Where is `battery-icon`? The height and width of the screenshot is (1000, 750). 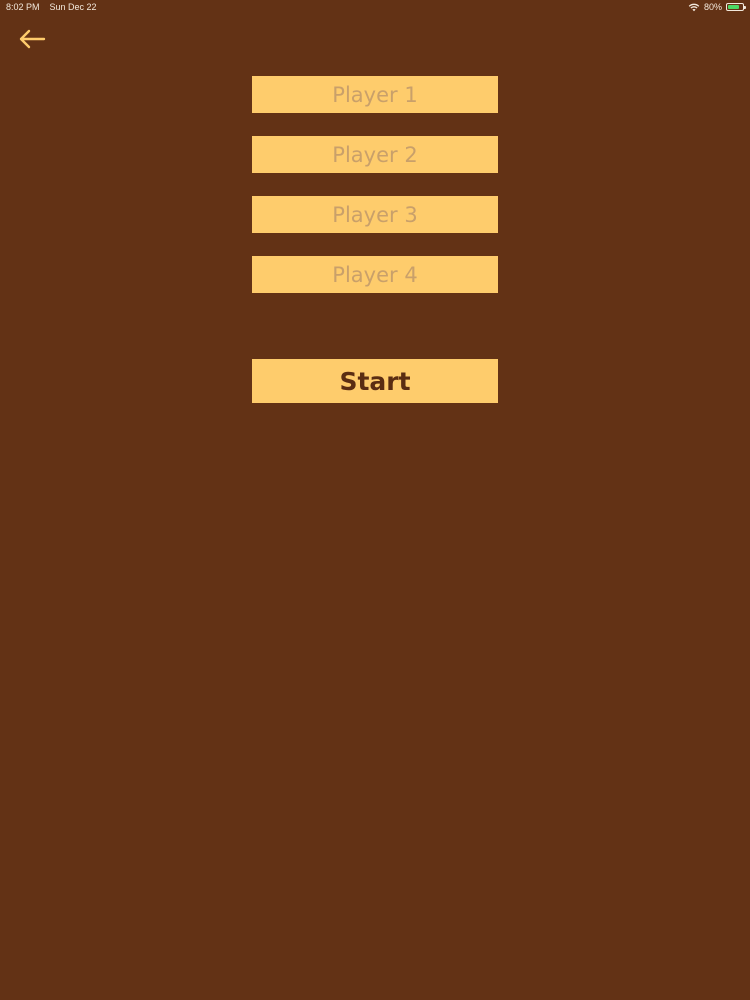
battery-icon is located at coordinates (736, 7).